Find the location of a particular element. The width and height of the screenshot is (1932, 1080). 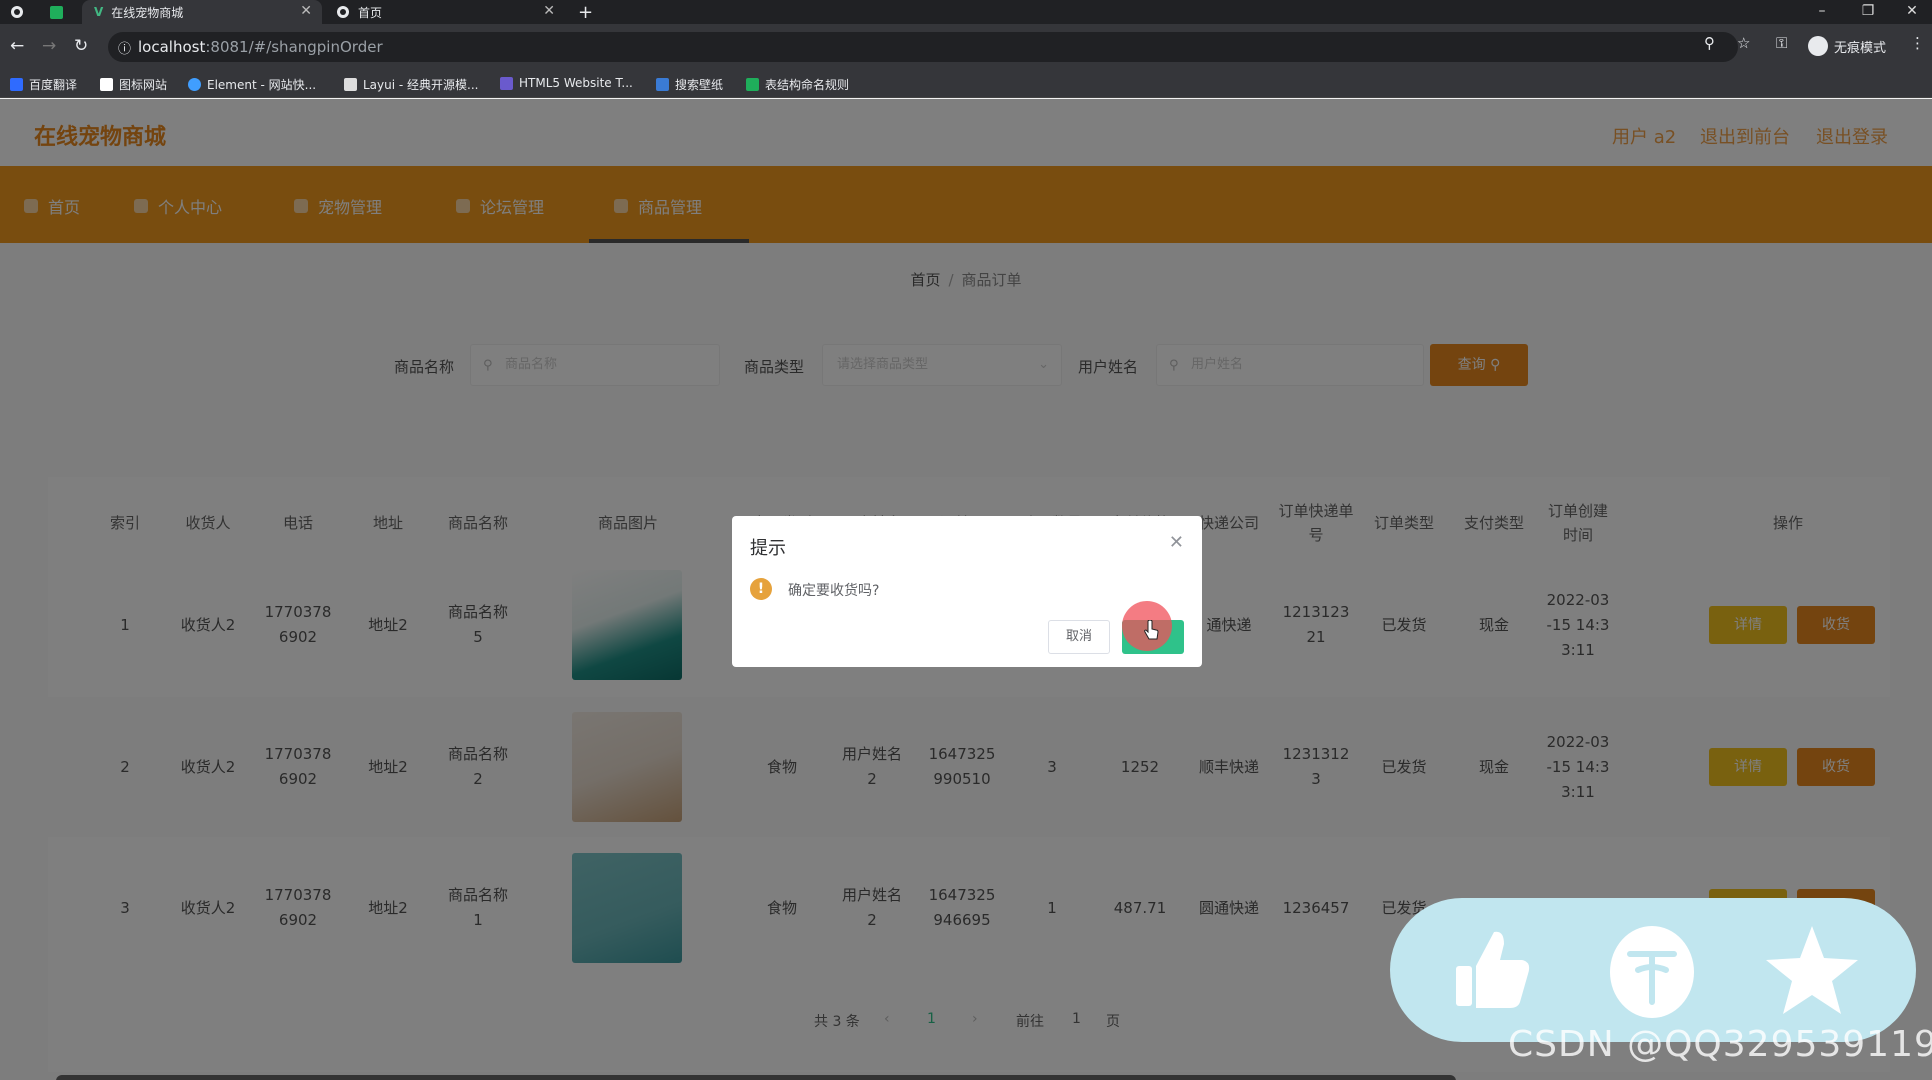

watermark: CSDN @QQ3295391197 is located at coordinates (1720, 1044).